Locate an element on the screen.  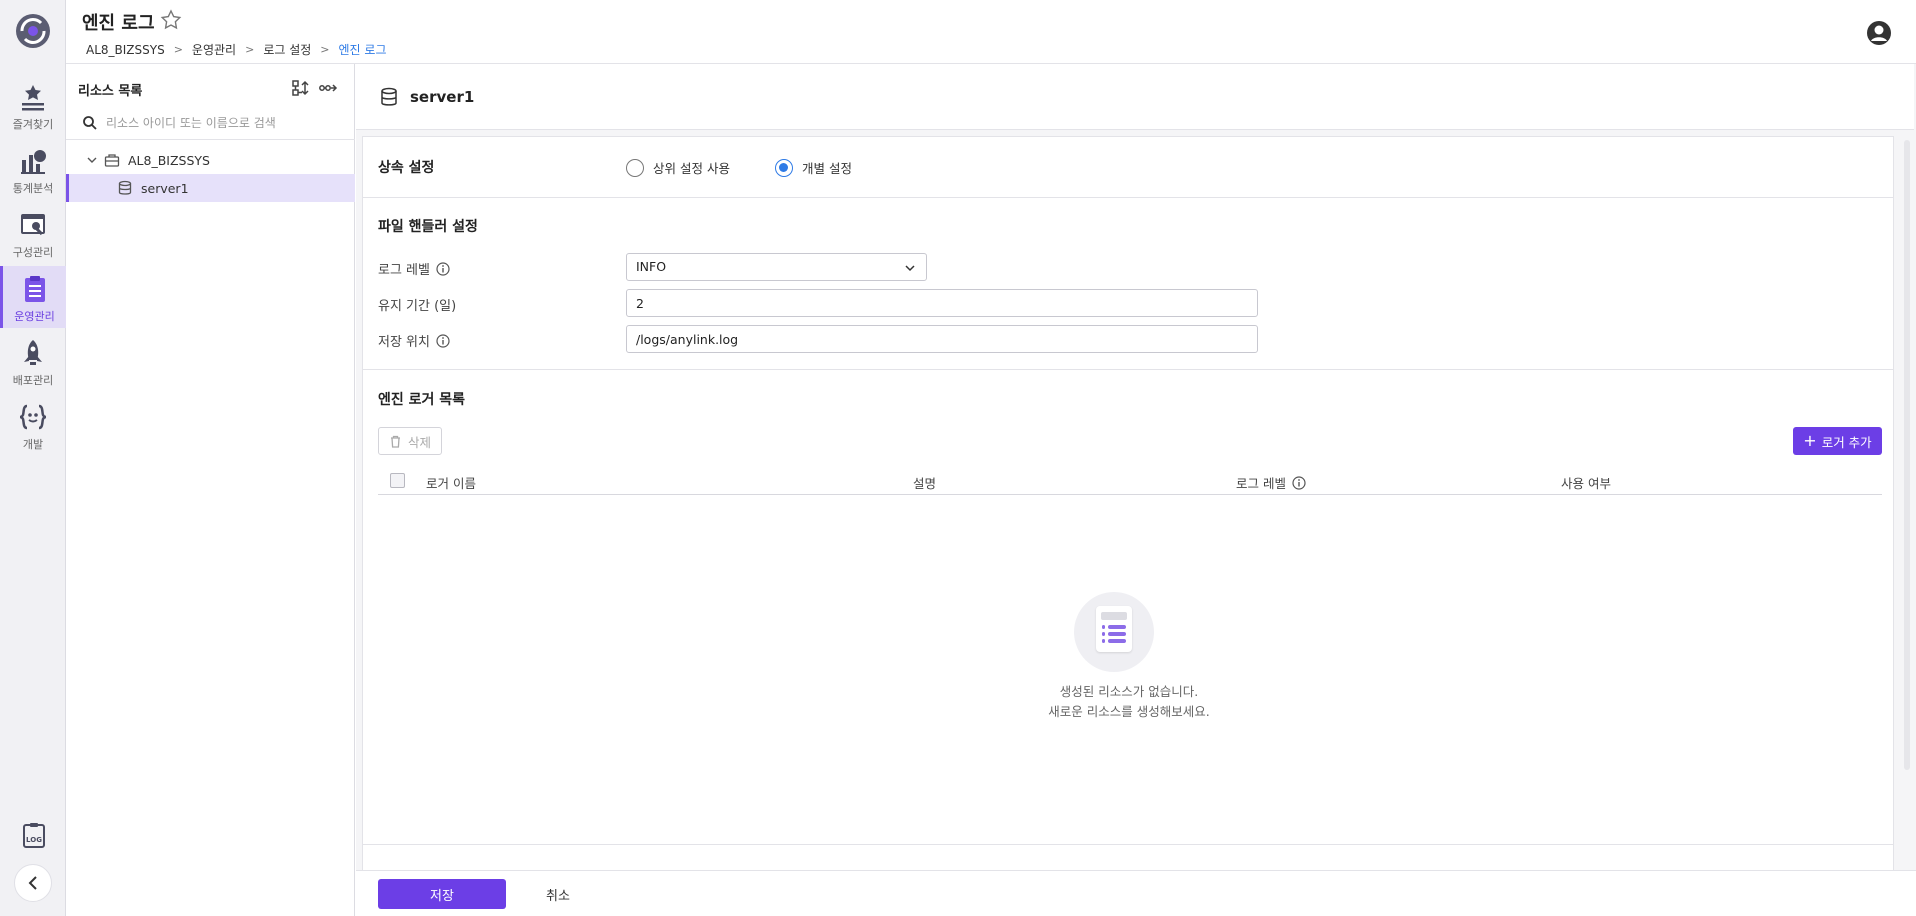
save-button: 저장 is located at coordinates (442, 894).